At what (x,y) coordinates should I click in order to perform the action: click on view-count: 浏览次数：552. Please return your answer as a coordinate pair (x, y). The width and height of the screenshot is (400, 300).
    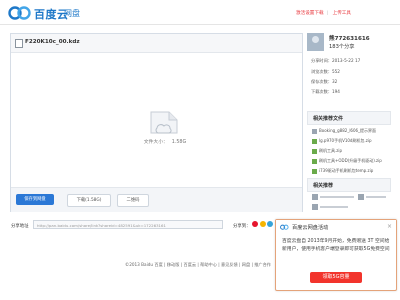
    Looking at the image, I should click on (325, 71).